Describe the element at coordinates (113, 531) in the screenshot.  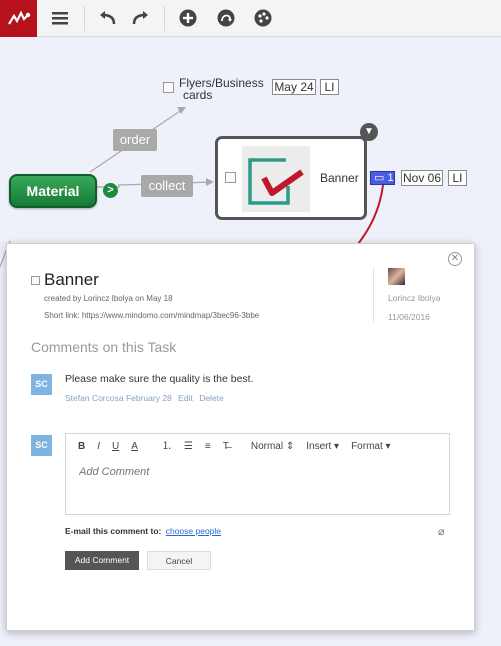
I see `email-label: E-mail this comment to:` at that location.